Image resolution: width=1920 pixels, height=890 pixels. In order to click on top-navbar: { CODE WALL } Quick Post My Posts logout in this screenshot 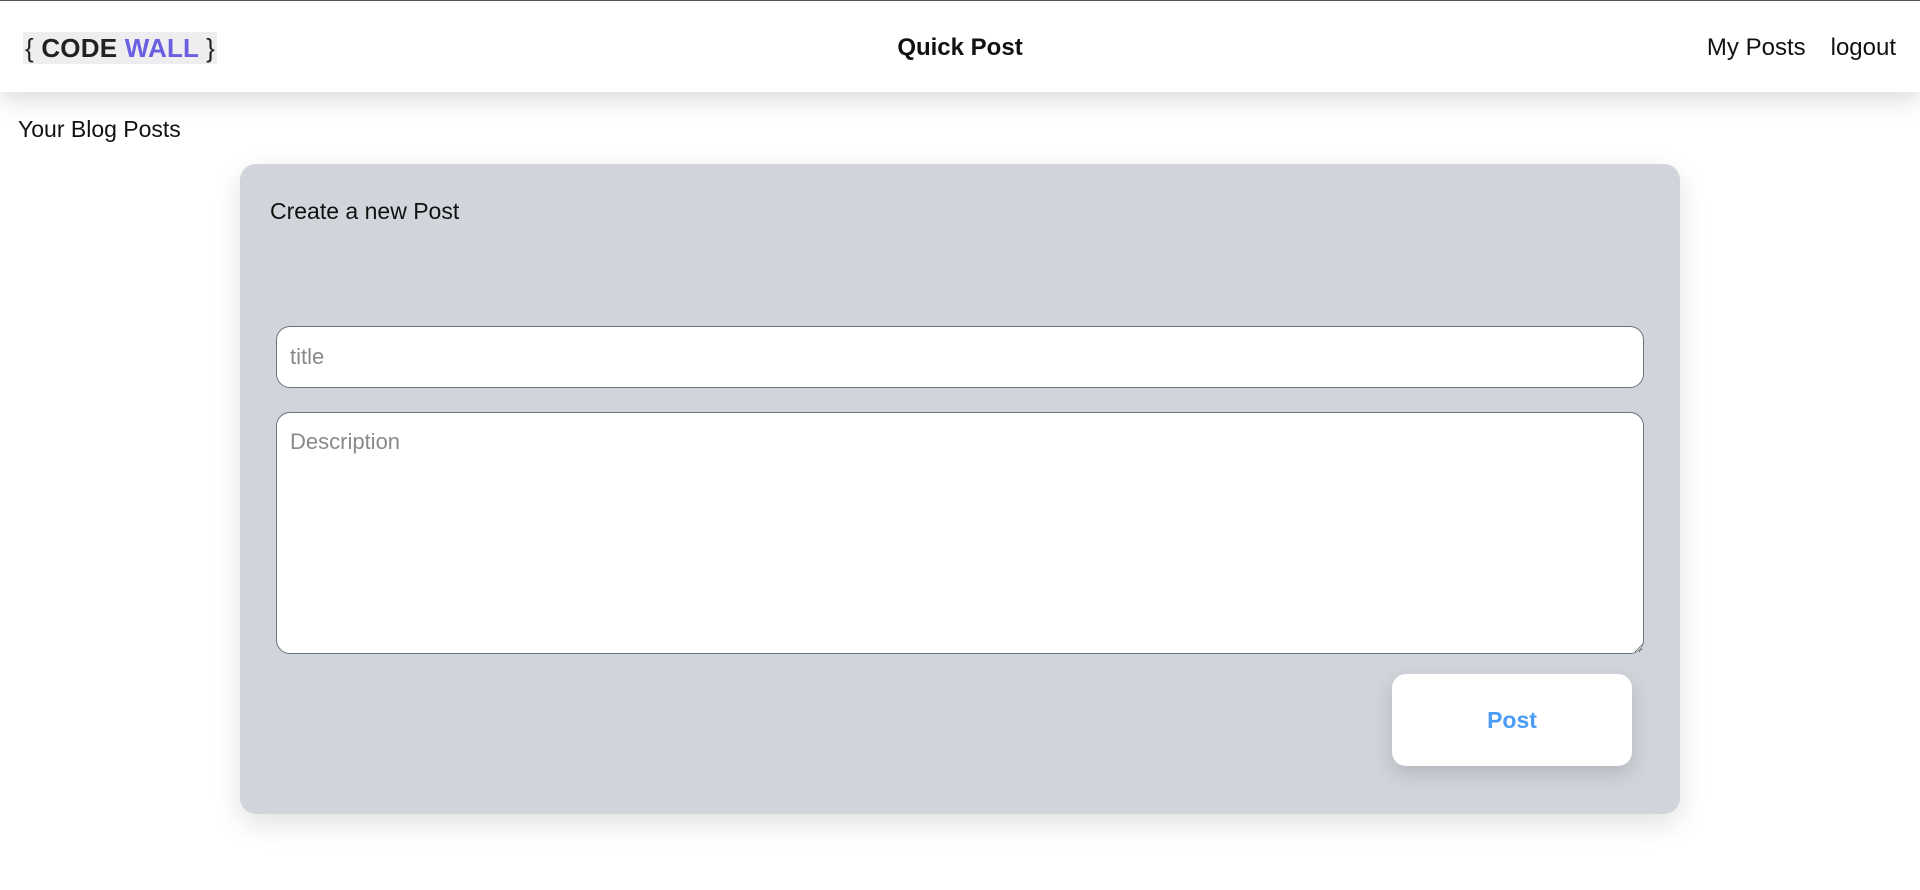, I will do `click(960, 46)`.